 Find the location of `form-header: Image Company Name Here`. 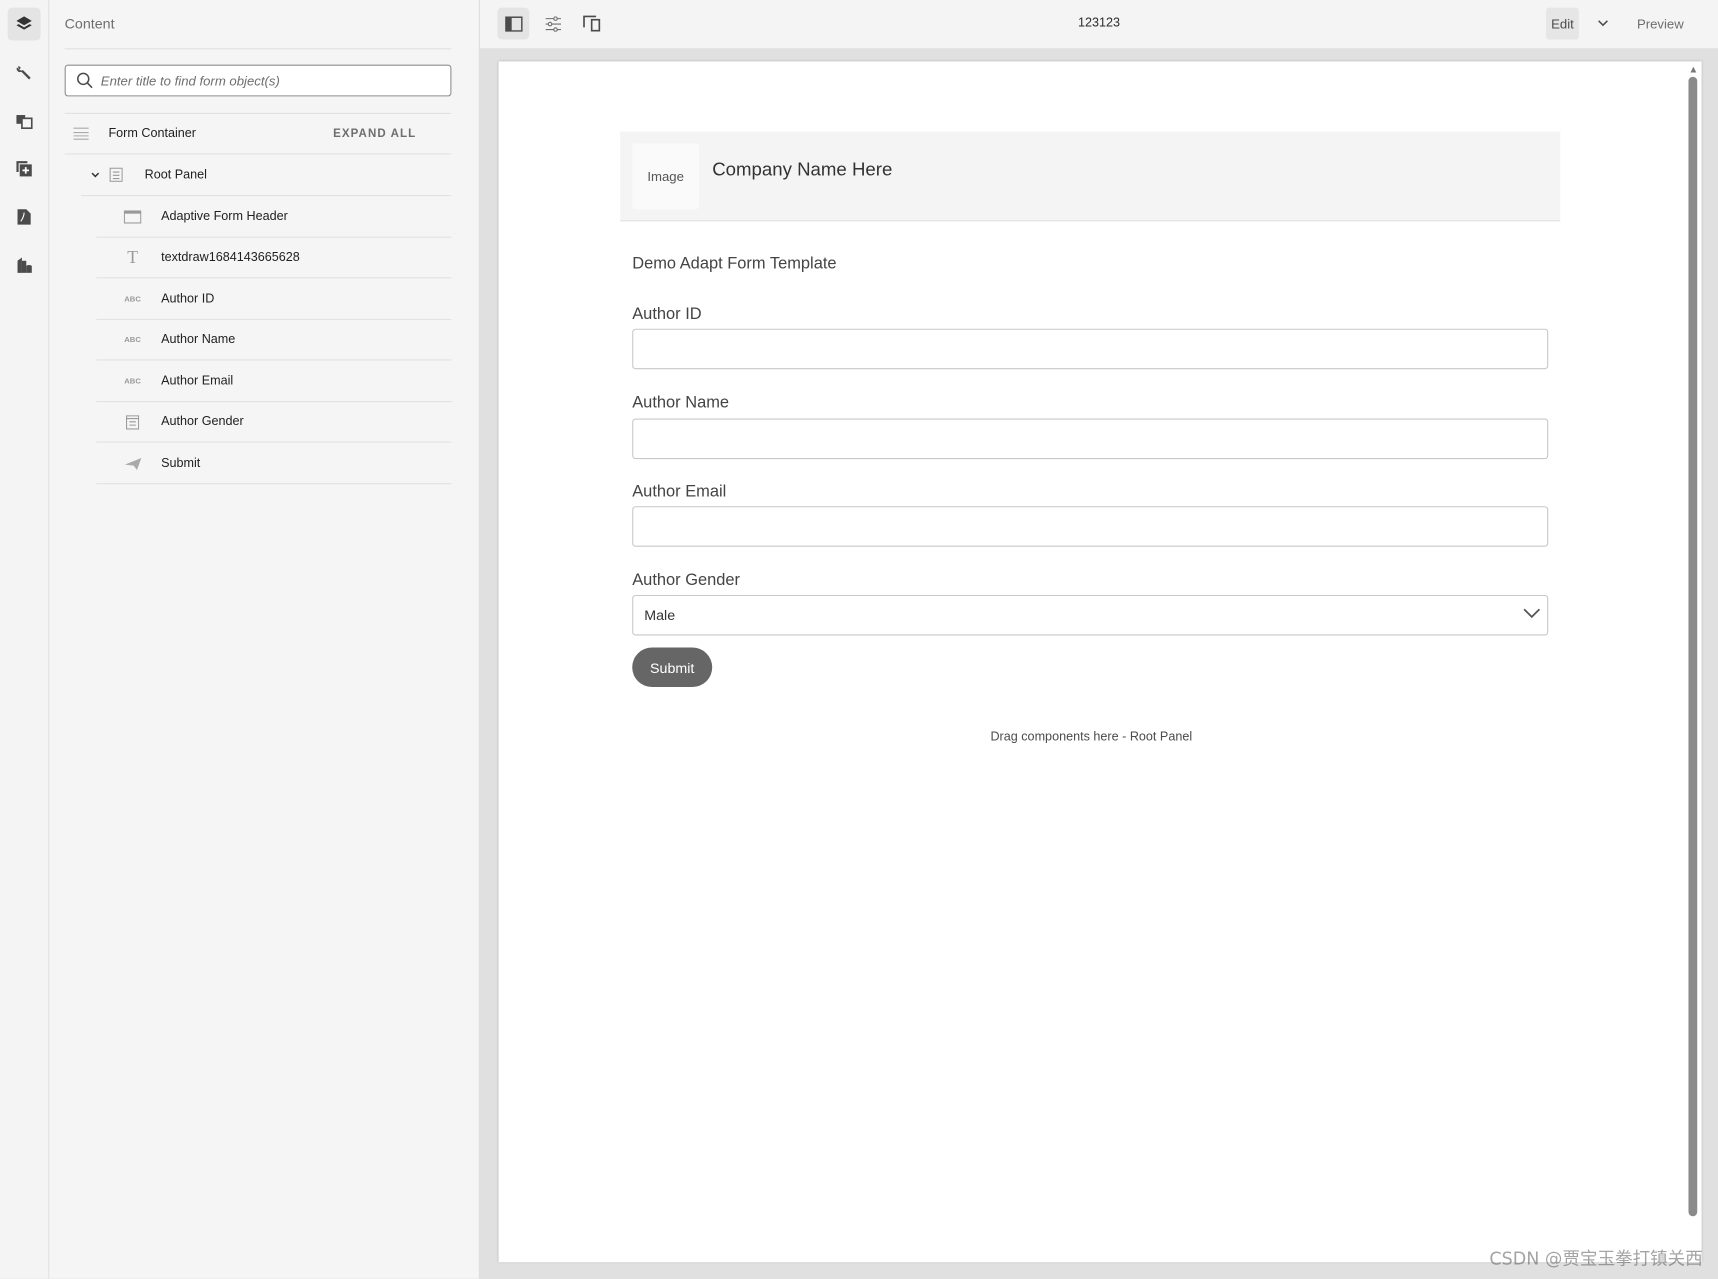

form-header: Image Company Name Here is located at coordinates (1090, 176).